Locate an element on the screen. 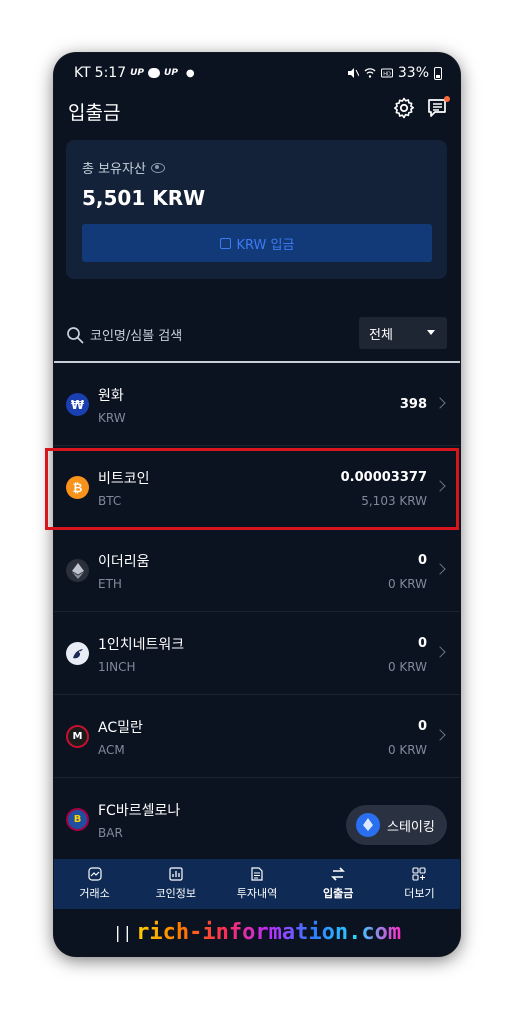 The image size is (528, 1024). nav-label: 코인정보 is located at coordinates (176, 893).